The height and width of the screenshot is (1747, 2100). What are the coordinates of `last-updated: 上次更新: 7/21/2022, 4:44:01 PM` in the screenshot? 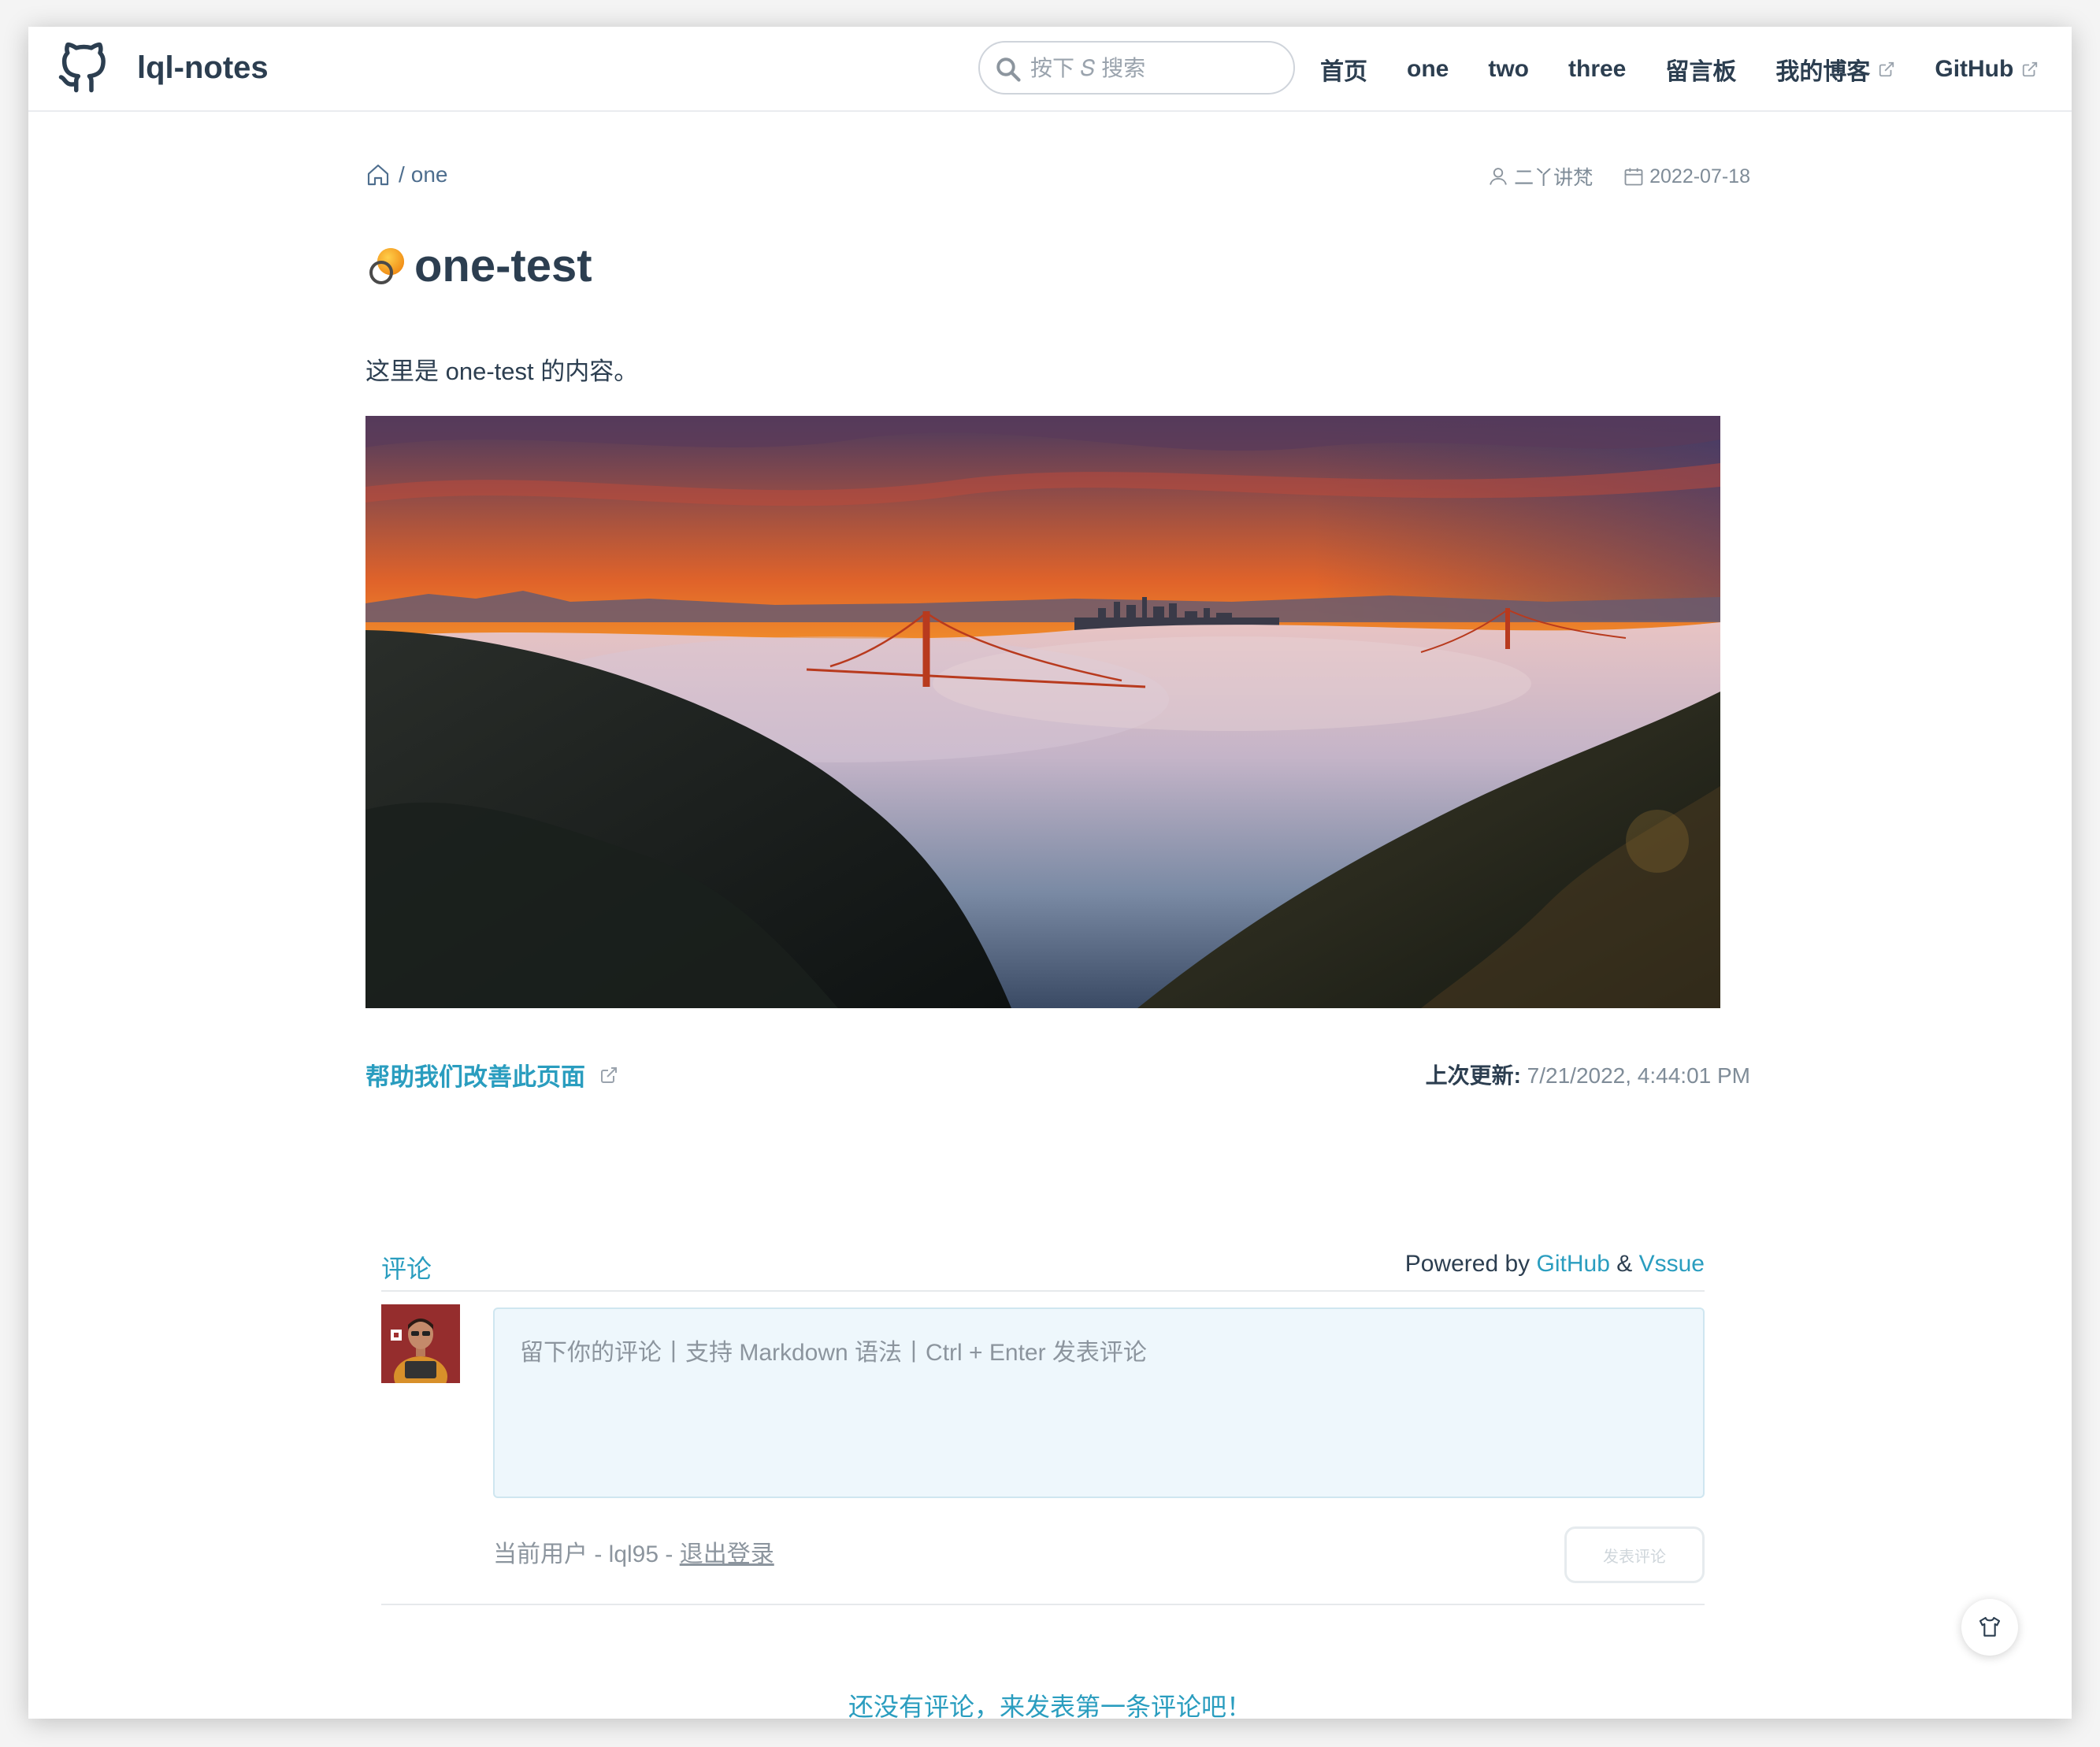 It's located at (1480, 1074).